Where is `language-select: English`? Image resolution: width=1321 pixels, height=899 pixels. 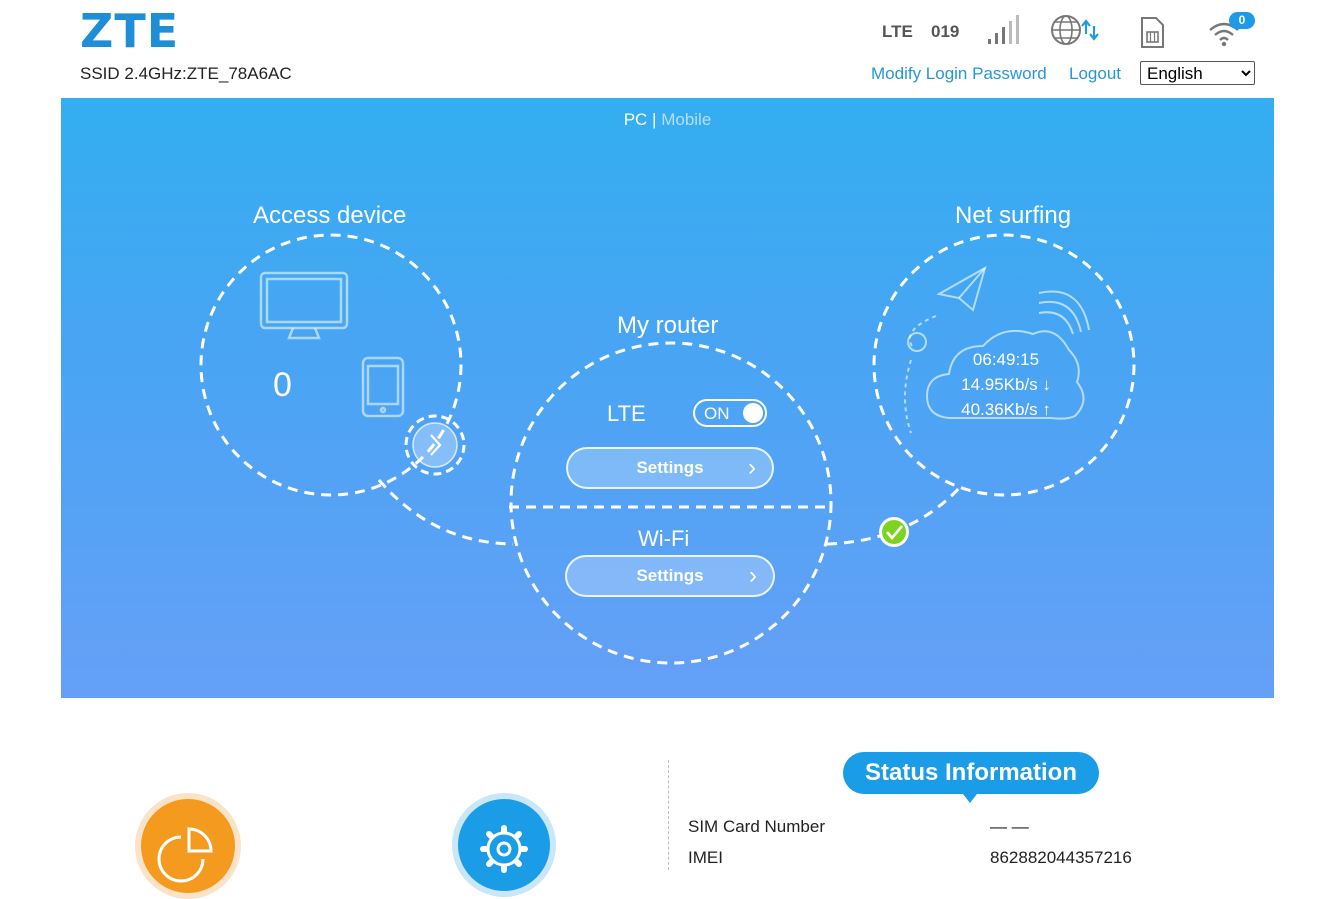
language-select: English is located at coordinates (1197, 73).